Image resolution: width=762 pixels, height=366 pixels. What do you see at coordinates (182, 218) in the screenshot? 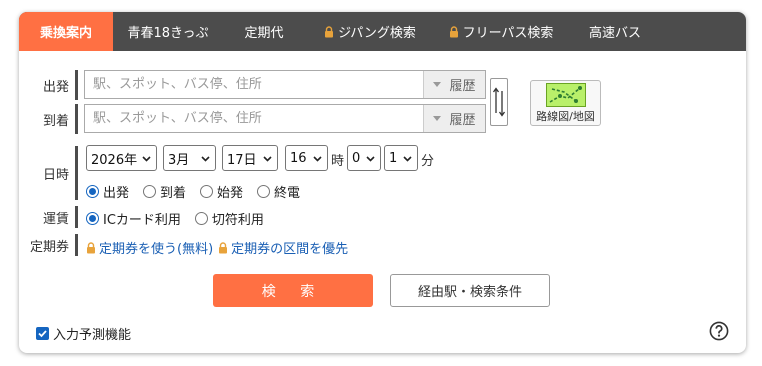
I see `fare-option-group: ICカード利用 切符利用` at bounding box center [182, 218].